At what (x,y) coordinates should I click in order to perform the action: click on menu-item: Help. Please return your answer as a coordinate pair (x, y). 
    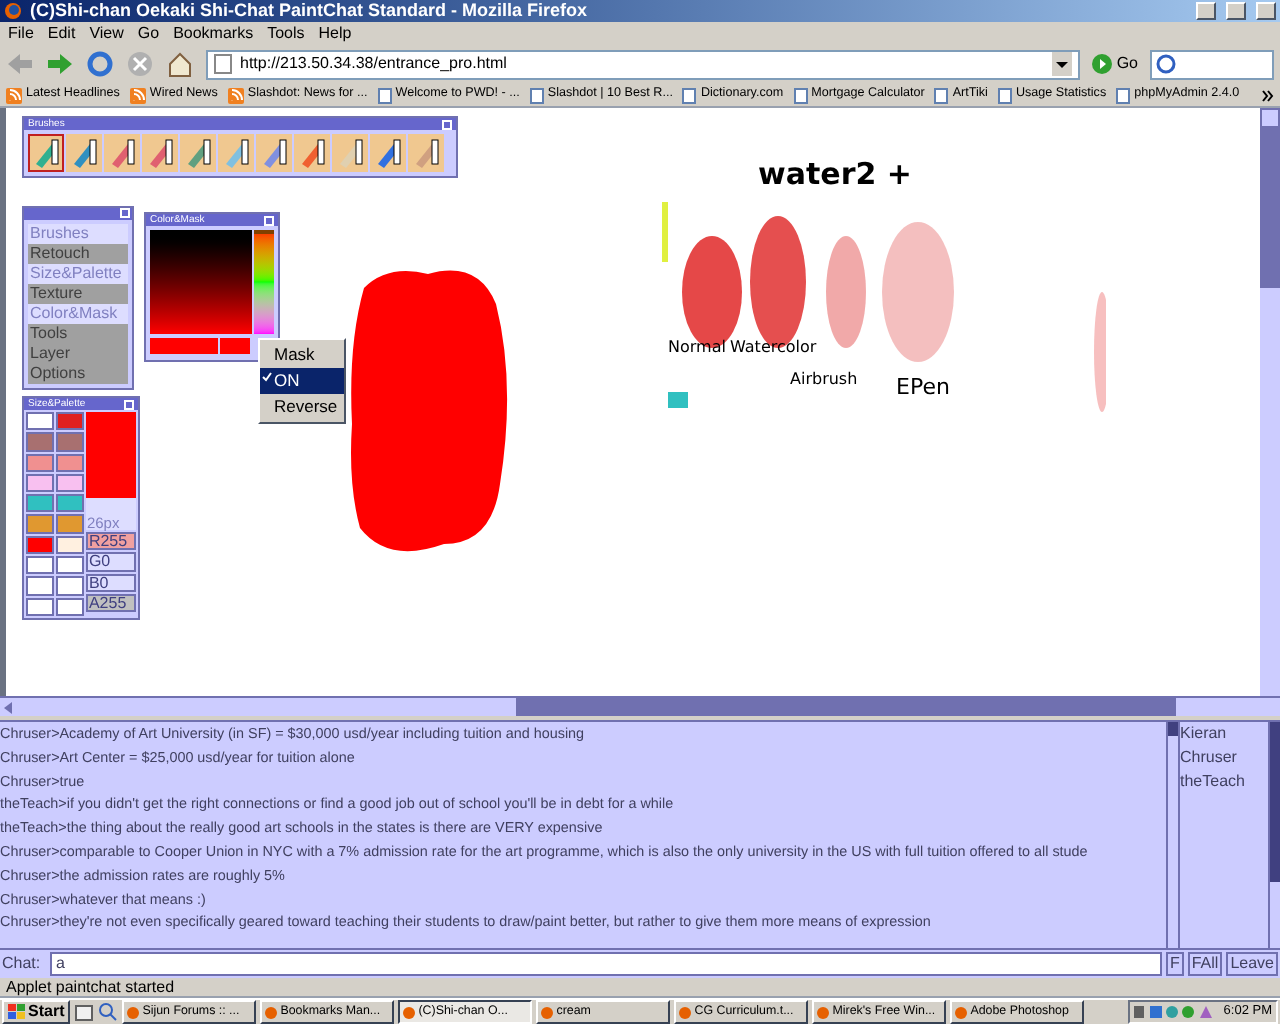
    Looking at the image, I should click on (335, 33).